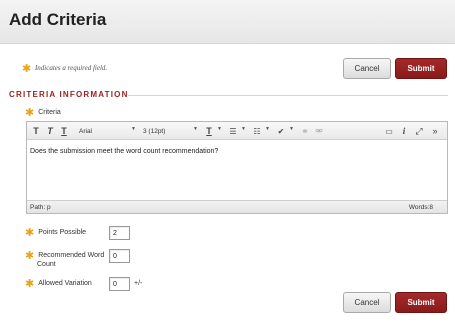 The width and height of the screenshot is (455, 325). What do you see at coordinates (36, 131) in the screenshot?
I see `bold-button: T` at bounding box center [36, 131].